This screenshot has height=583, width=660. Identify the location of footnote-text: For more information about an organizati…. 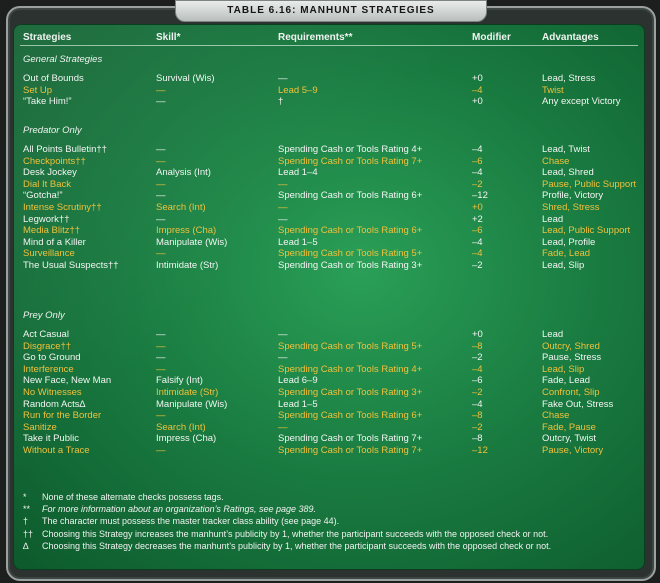
(179, 509).